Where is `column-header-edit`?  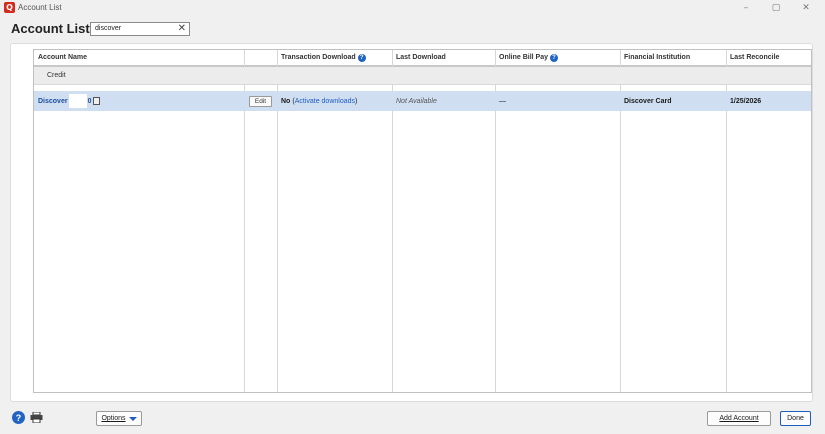
column-header-edit is located at coordinates (260, 58).